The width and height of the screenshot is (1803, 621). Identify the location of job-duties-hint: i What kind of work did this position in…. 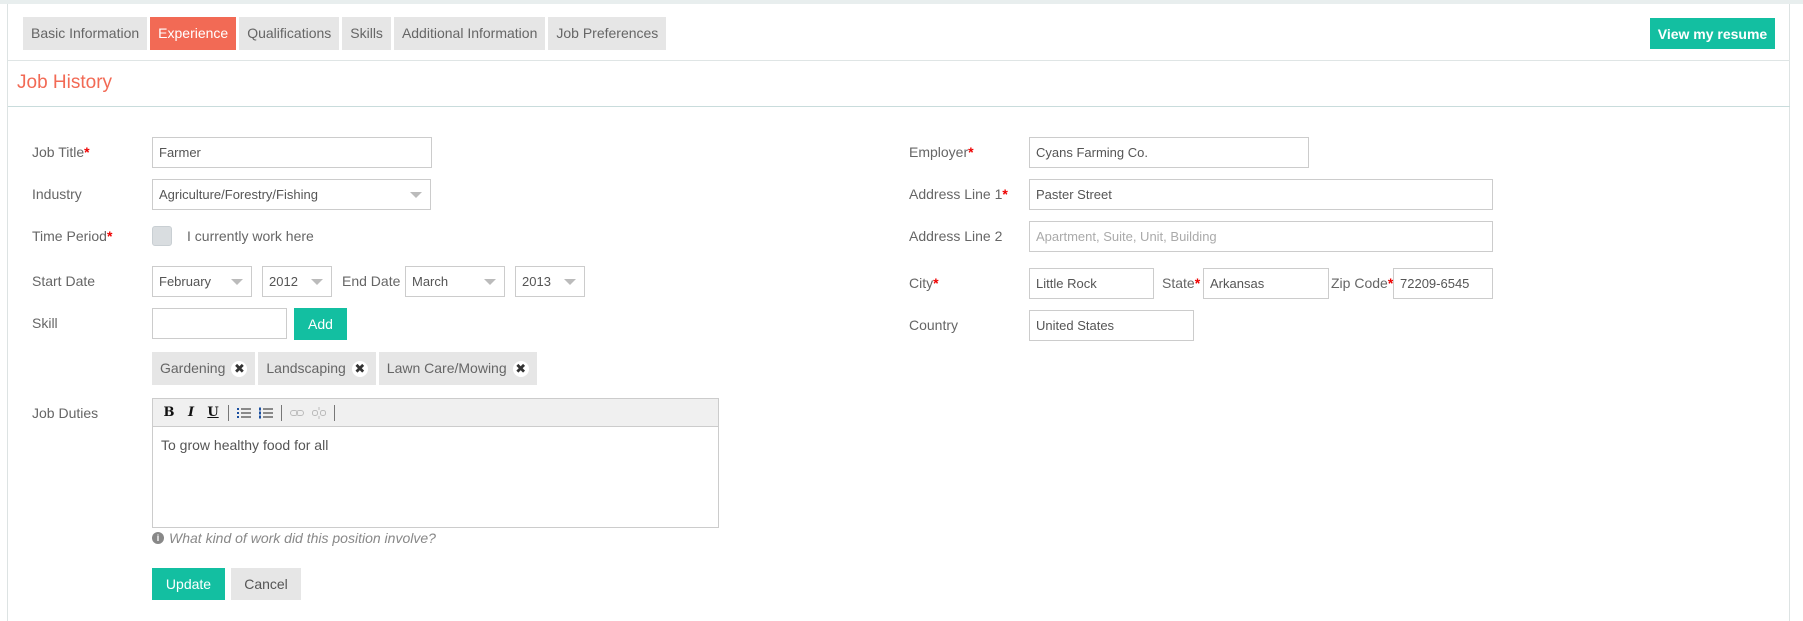
(294, 538).